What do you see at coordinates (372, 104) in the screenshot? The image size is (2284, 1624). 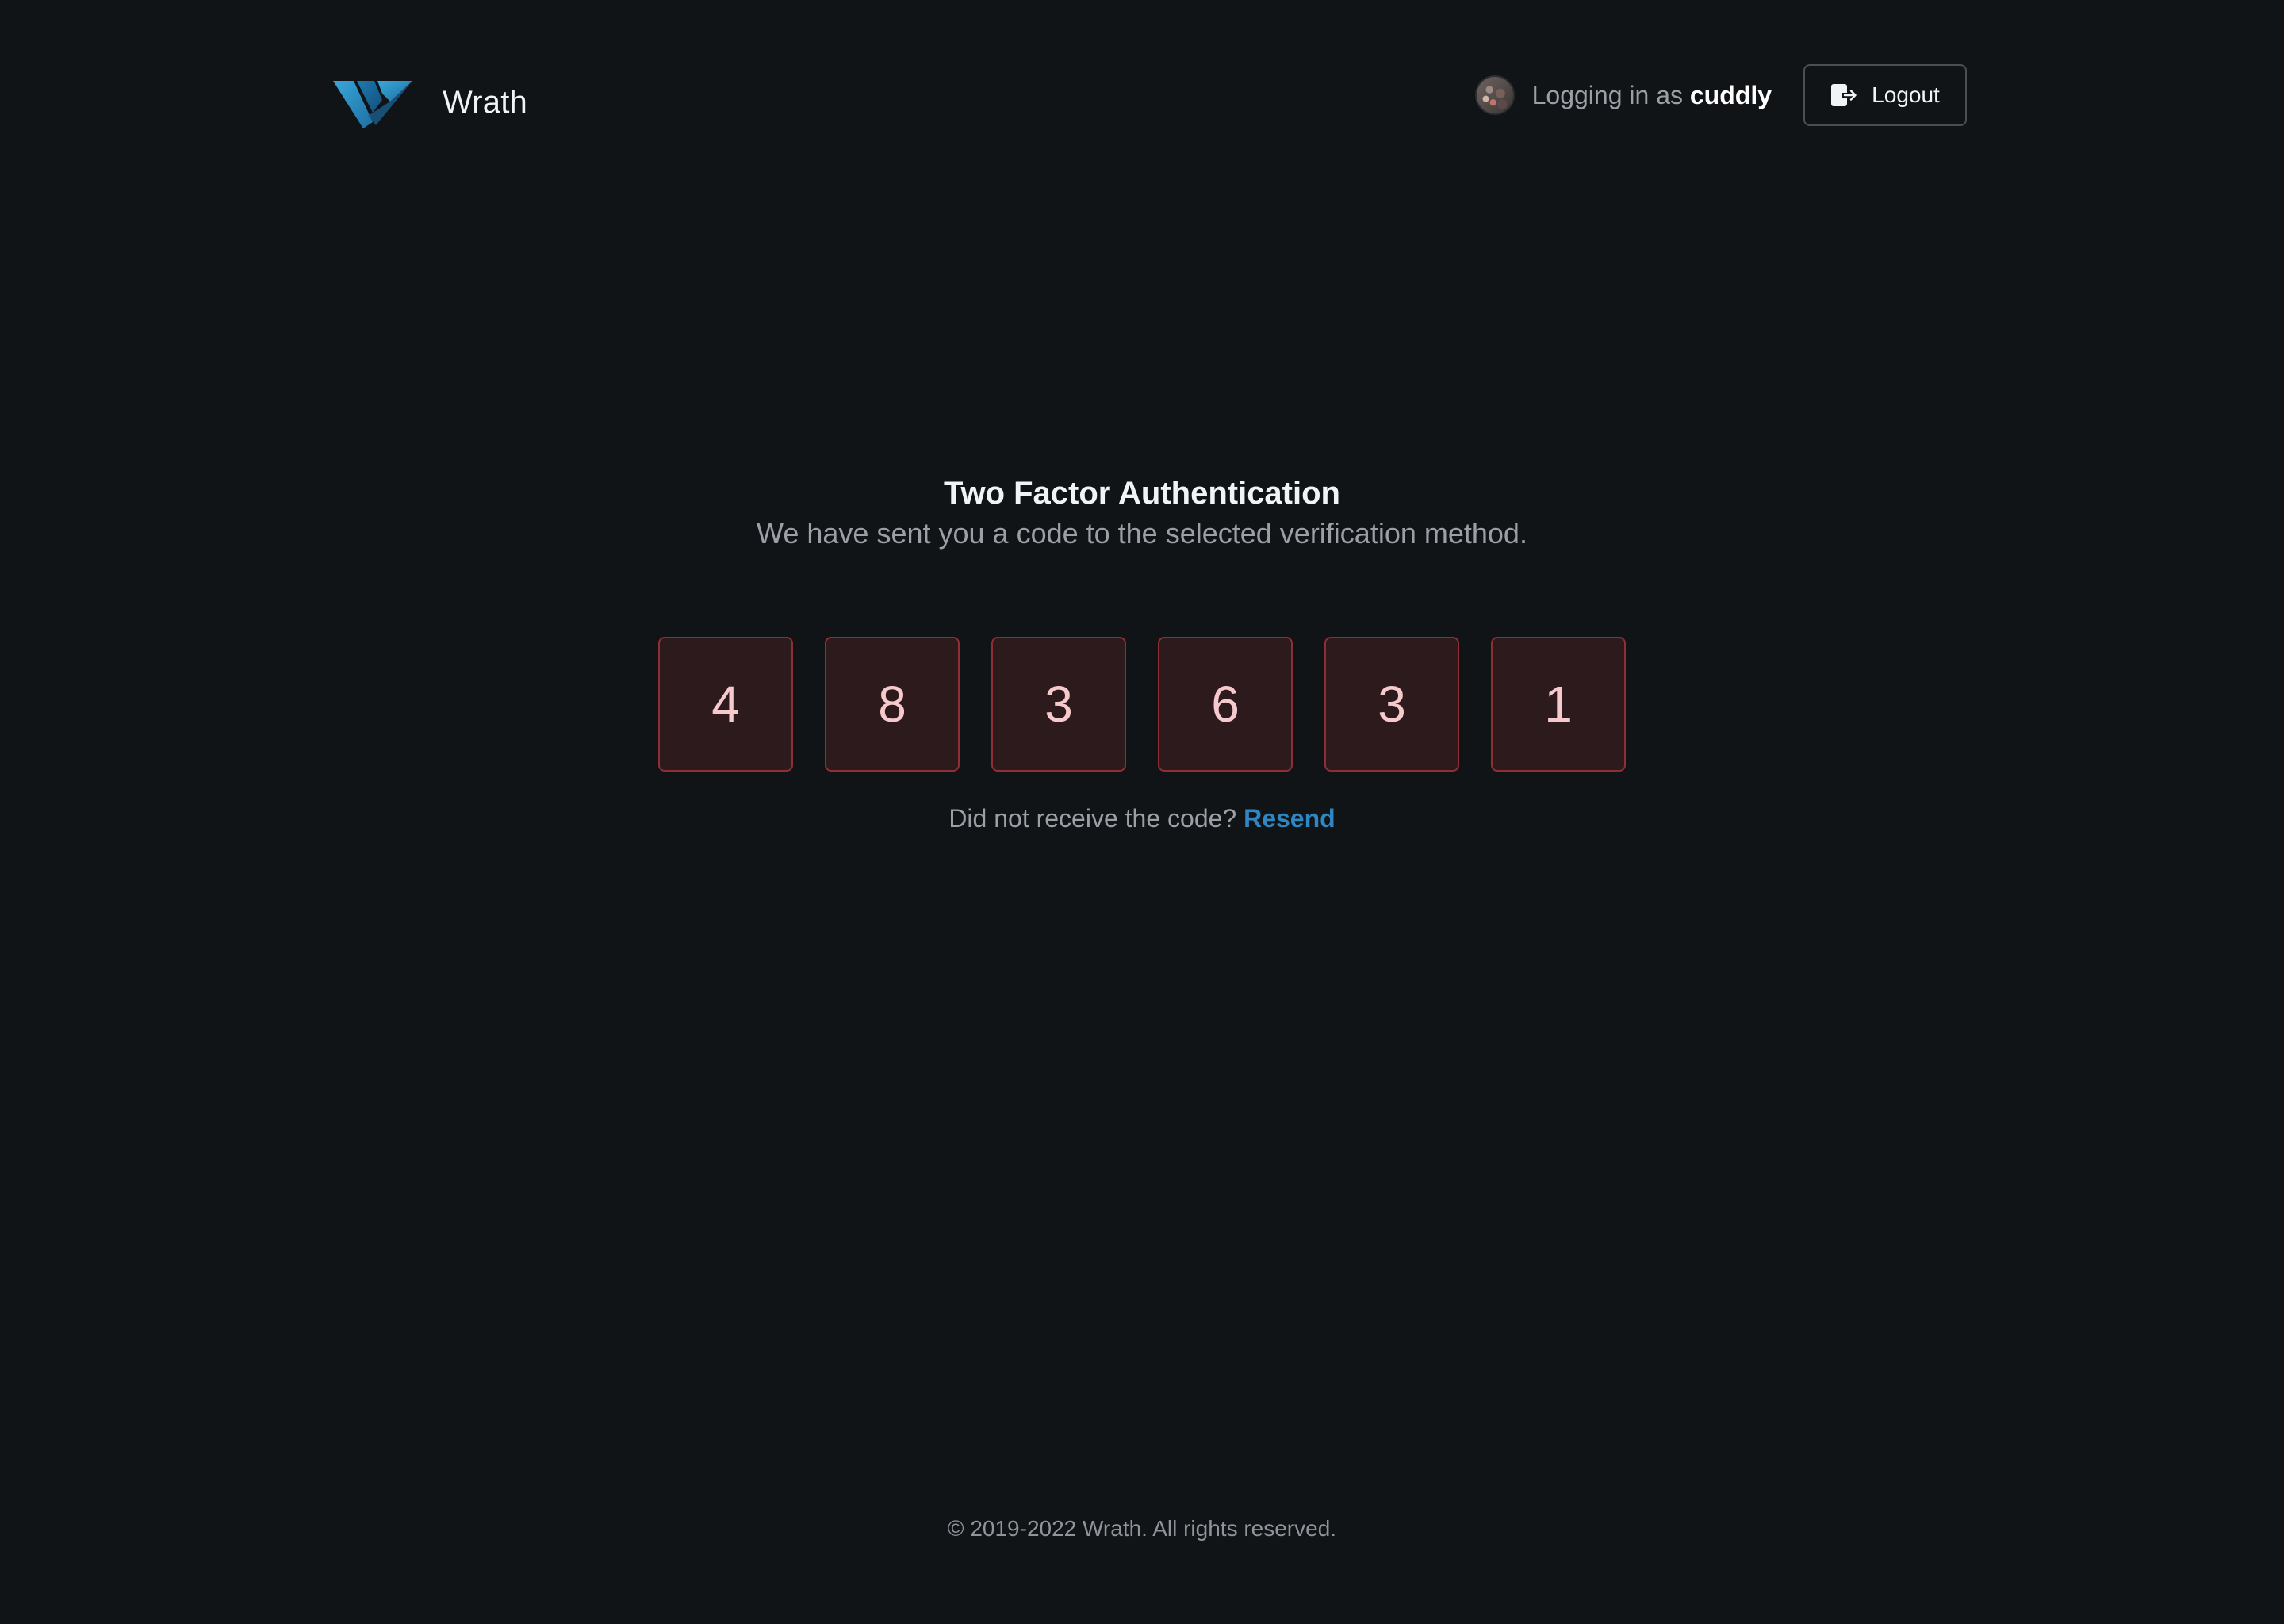 I see `wrath-logo-icon` at bounding box center [372, 104].